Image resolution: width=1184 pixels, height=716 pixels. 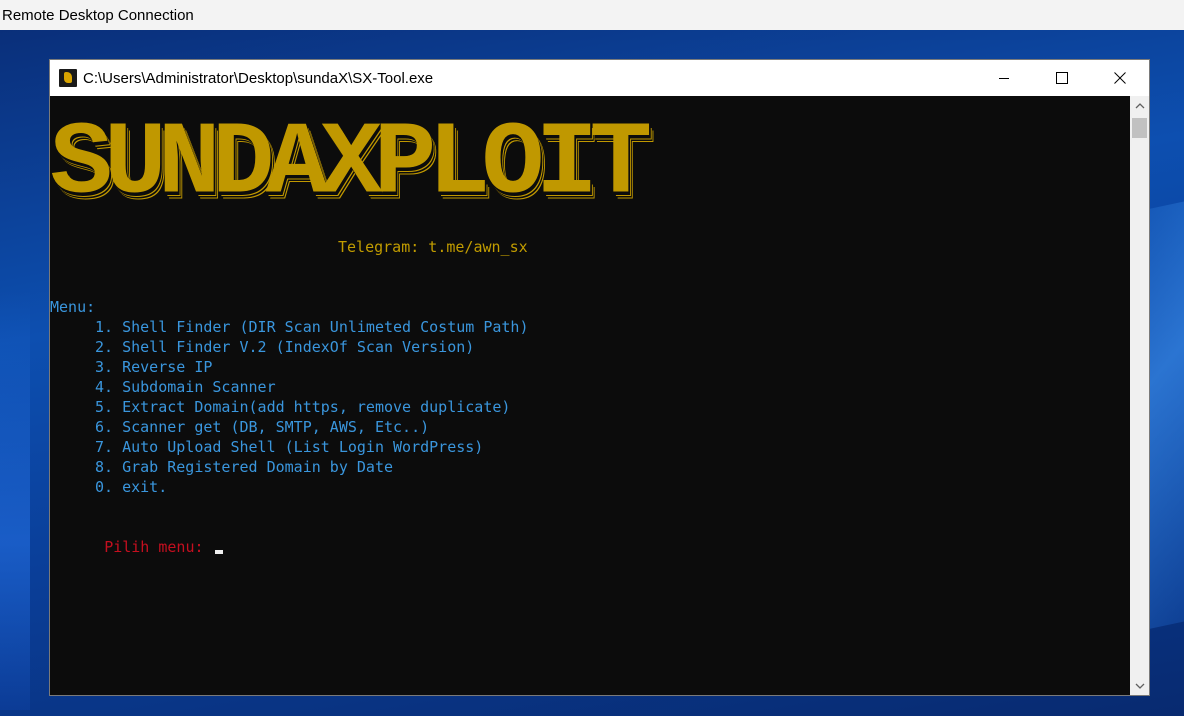 What do you see at coordinates (154, 367) in the screenshot?
I see `menu-item: 3. Reverse IP` at bounding box center [154, 367].